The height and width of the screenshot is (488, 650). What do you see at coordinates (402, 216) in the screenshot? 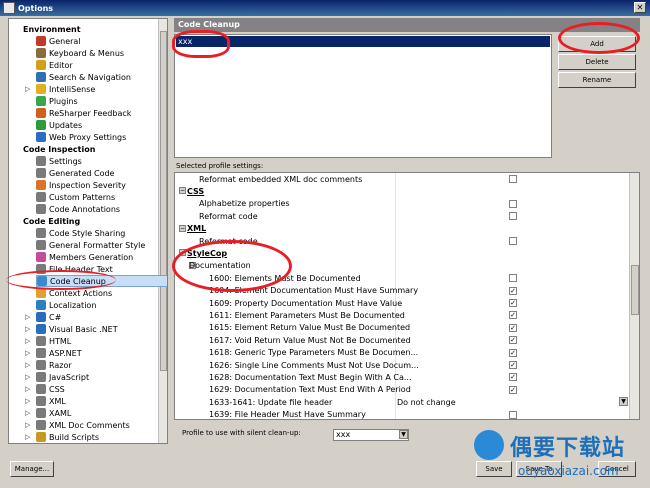
I see `settings-row: Reformat code` at bounding box center [402, 216].